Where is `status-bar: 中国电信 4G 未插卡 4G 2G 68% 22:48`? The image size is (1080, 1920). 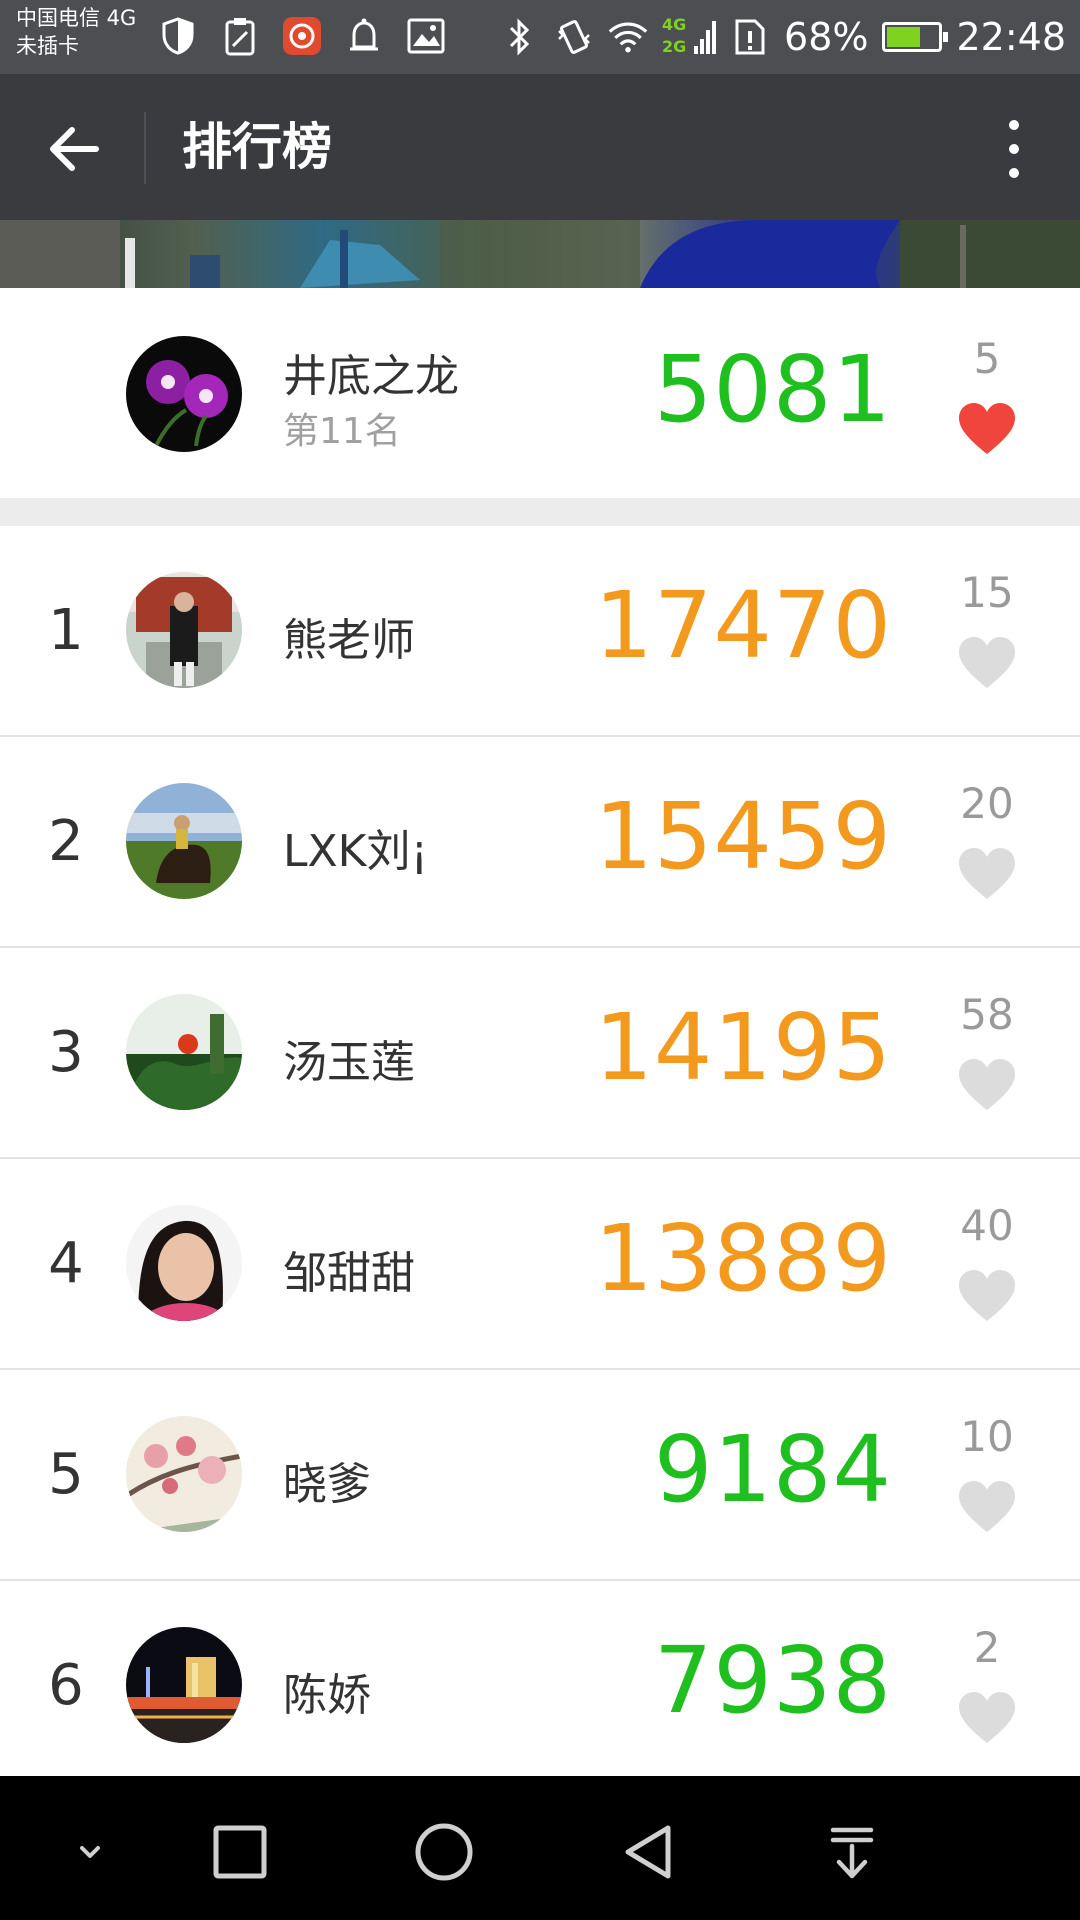 status-bar: 中国电信 4G 未插卡 4G 2G 68% 22:48 is located at coordinates (540, 37).